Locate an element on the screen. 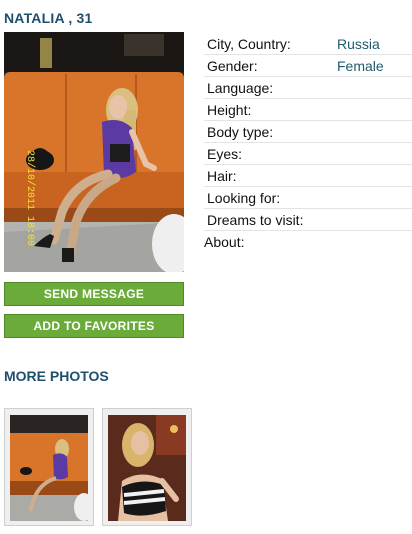 Image resolution: width=412 pixels, height=534 pixels. thumbnail-1-image is located at coordinates (49, 468).